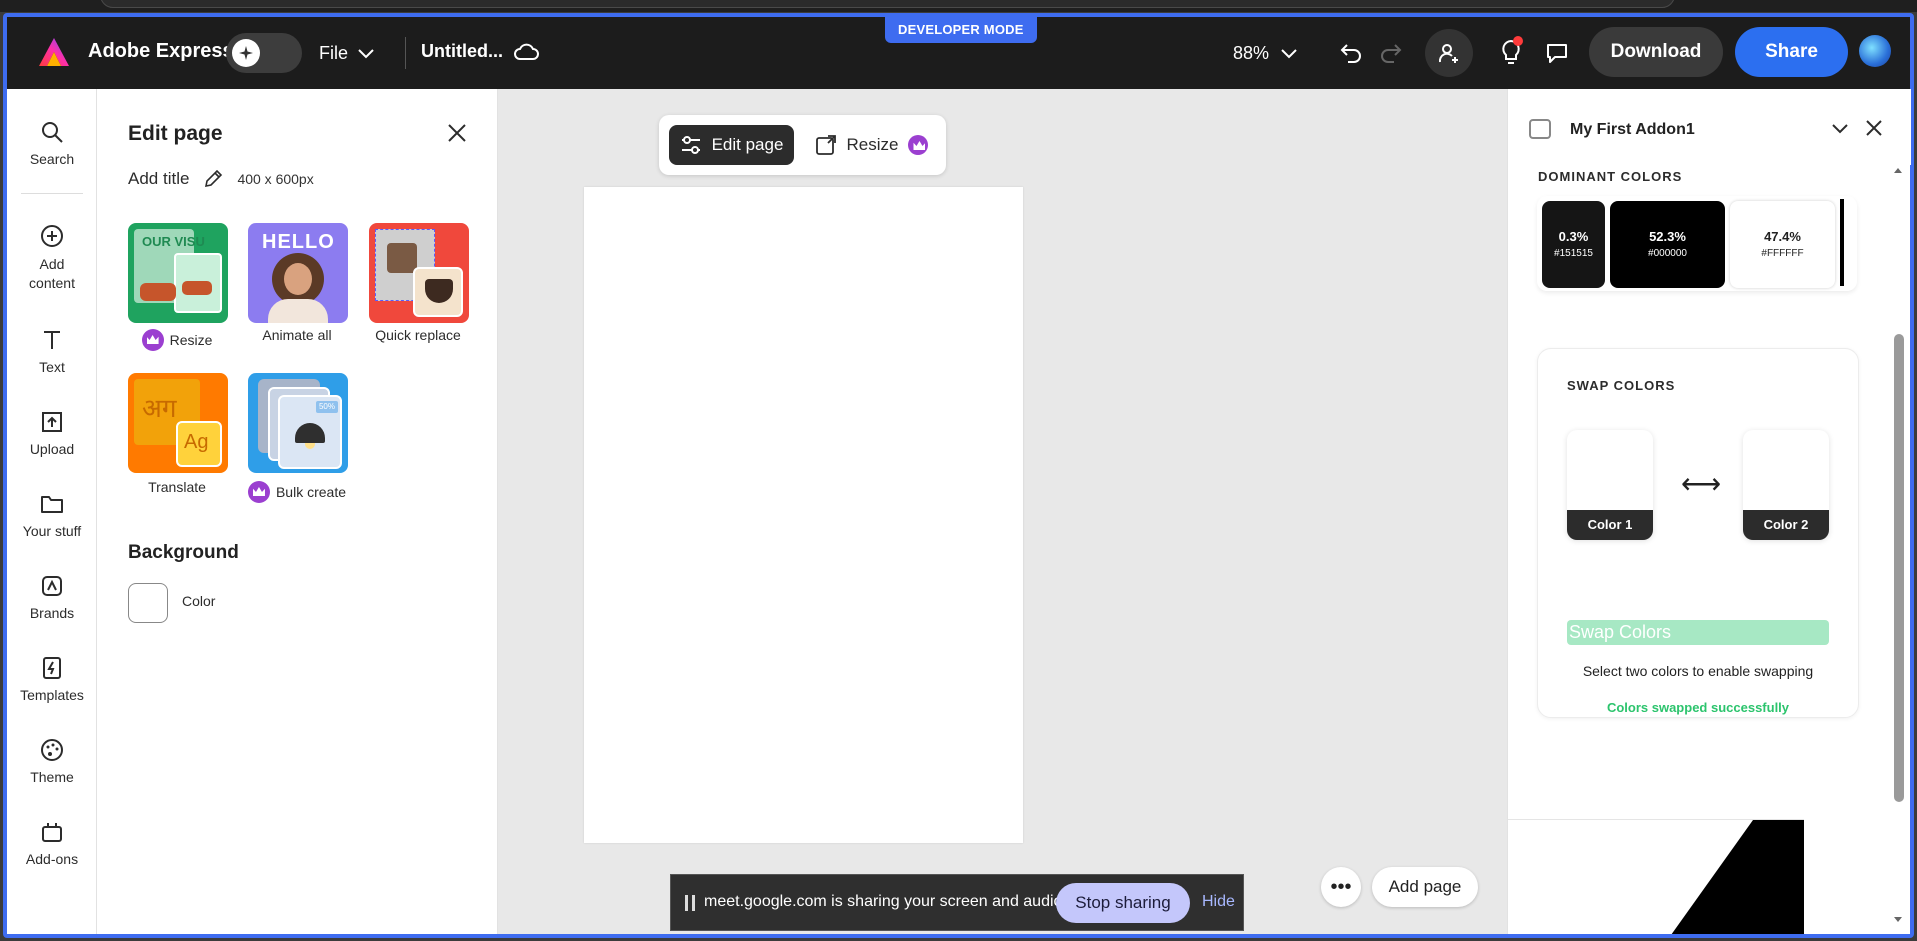  What do you see at coordinates (1737, 877) in the screenshot?
I see `preview-shape` at bounding box center [1737, 877].